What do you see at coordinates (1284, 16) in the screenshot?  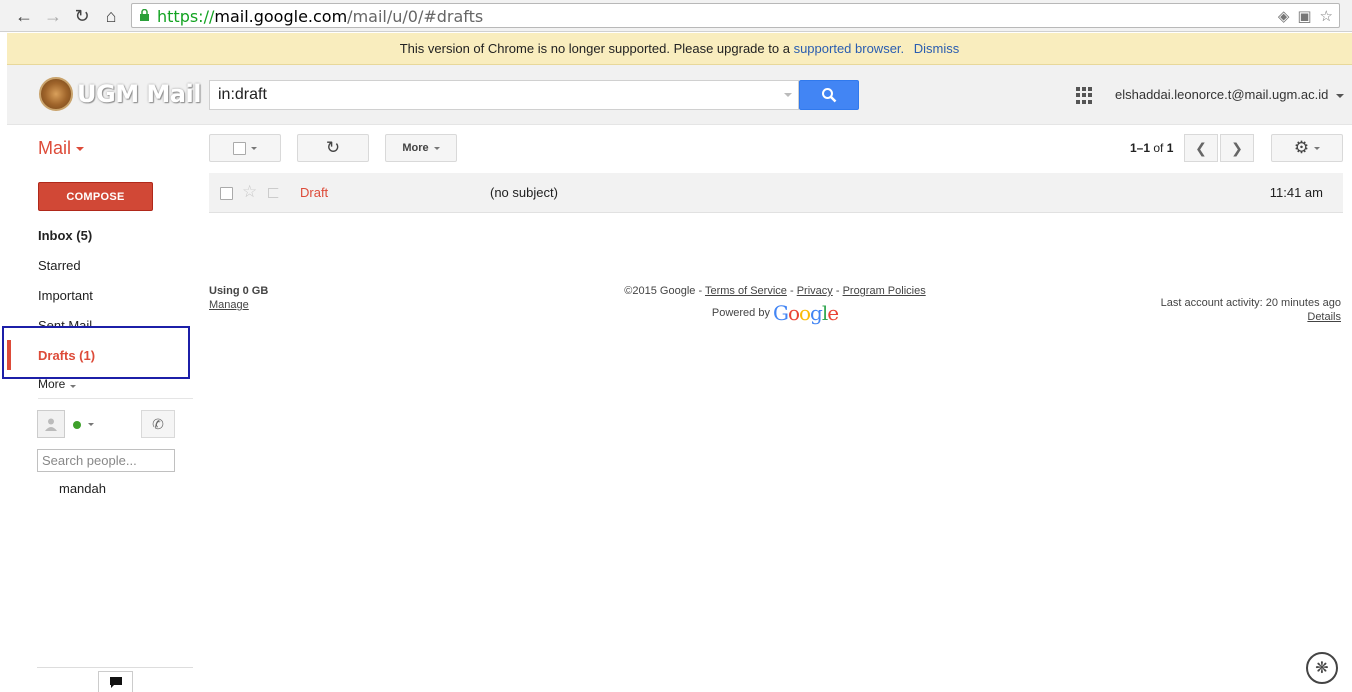 I see `extension-icon: ◈` at bounding box center [1284, 16].